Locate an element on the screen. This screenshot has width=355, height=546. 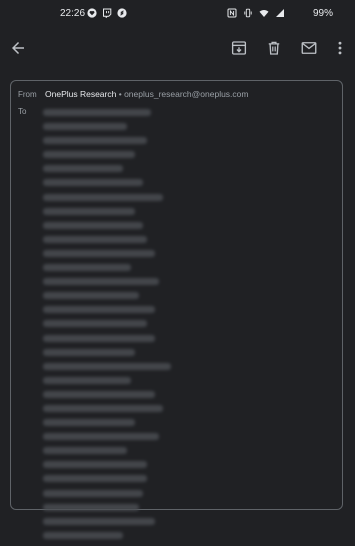
archive-icon is located at coordinates (239, 48).